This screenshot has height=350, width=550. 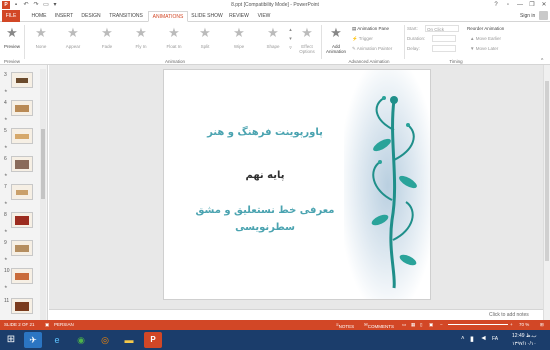 What do you see at coordinates (404, 325) in the screenshot?
I see `normal-view-icon: ▭` at bounding box center [404, 325].